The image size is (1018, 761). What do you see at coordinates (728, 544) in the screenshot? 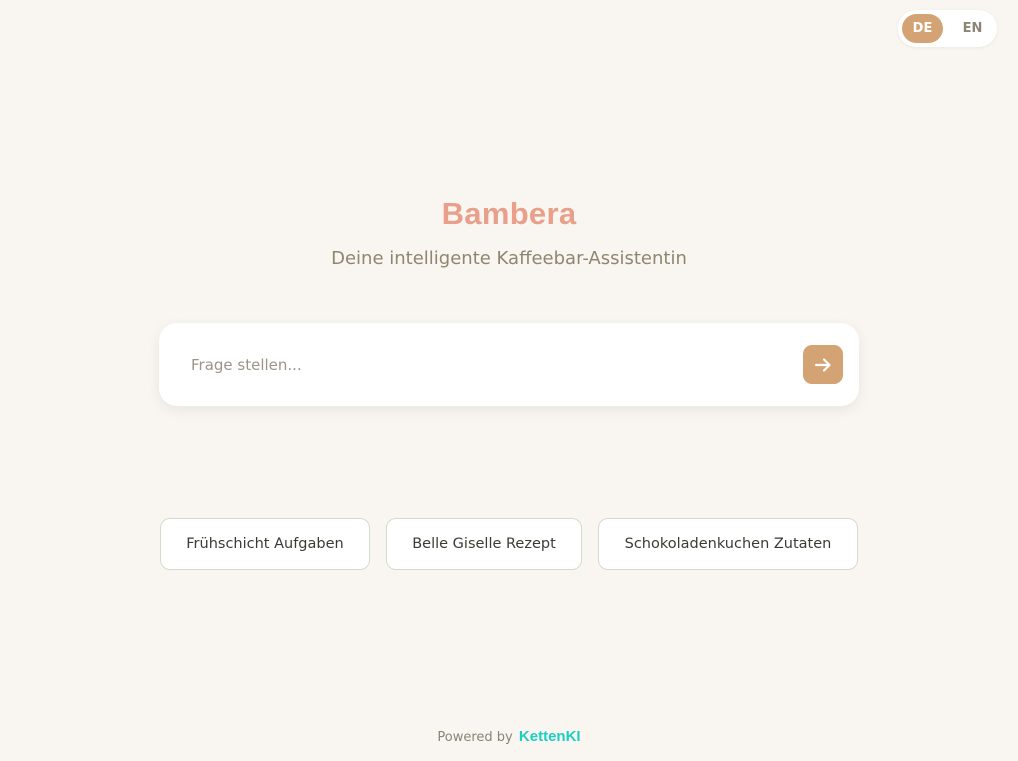
I see `suggestion-chip: Schokoladenkuchen Zutaten` at bounding box center [728, 544].